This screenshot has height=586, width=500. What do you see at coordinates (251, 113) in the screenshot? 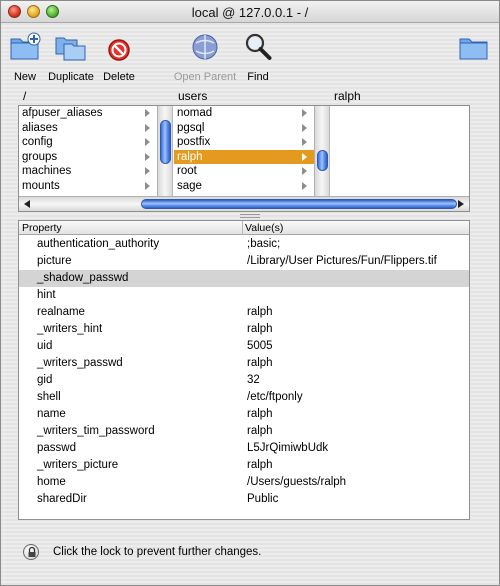
I see `browser-item: nomad` at bounding box center [251, 113].